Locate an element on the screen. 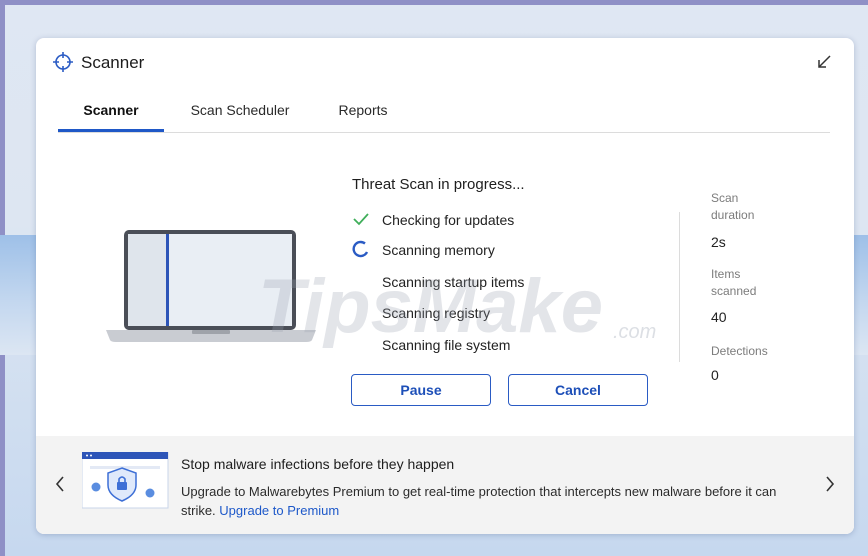 The width and height of the screenshot is (868, 556). upgrade-to-premium-link: Upgrade to Premium is located at coordinates (279, 510).